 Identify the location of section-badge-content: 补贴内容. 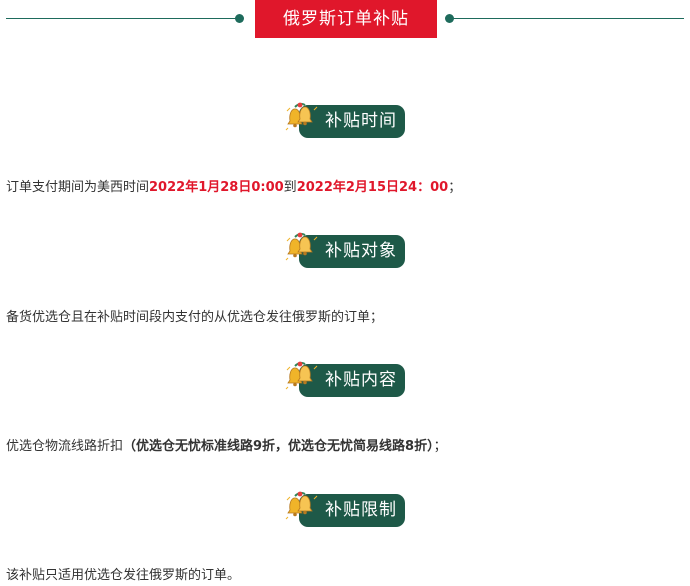
(347, 380).